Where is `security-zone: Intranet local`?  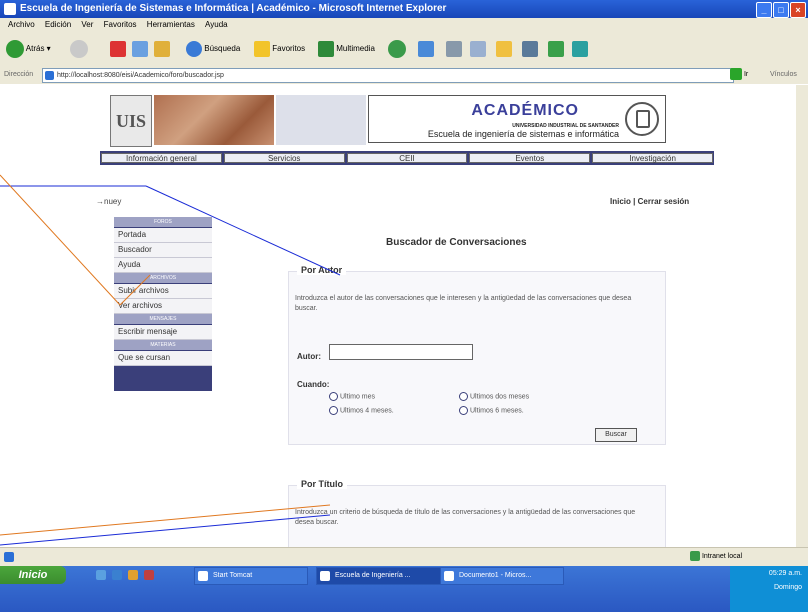
security-zone: Intranet local is located at coordinates (716, 557).